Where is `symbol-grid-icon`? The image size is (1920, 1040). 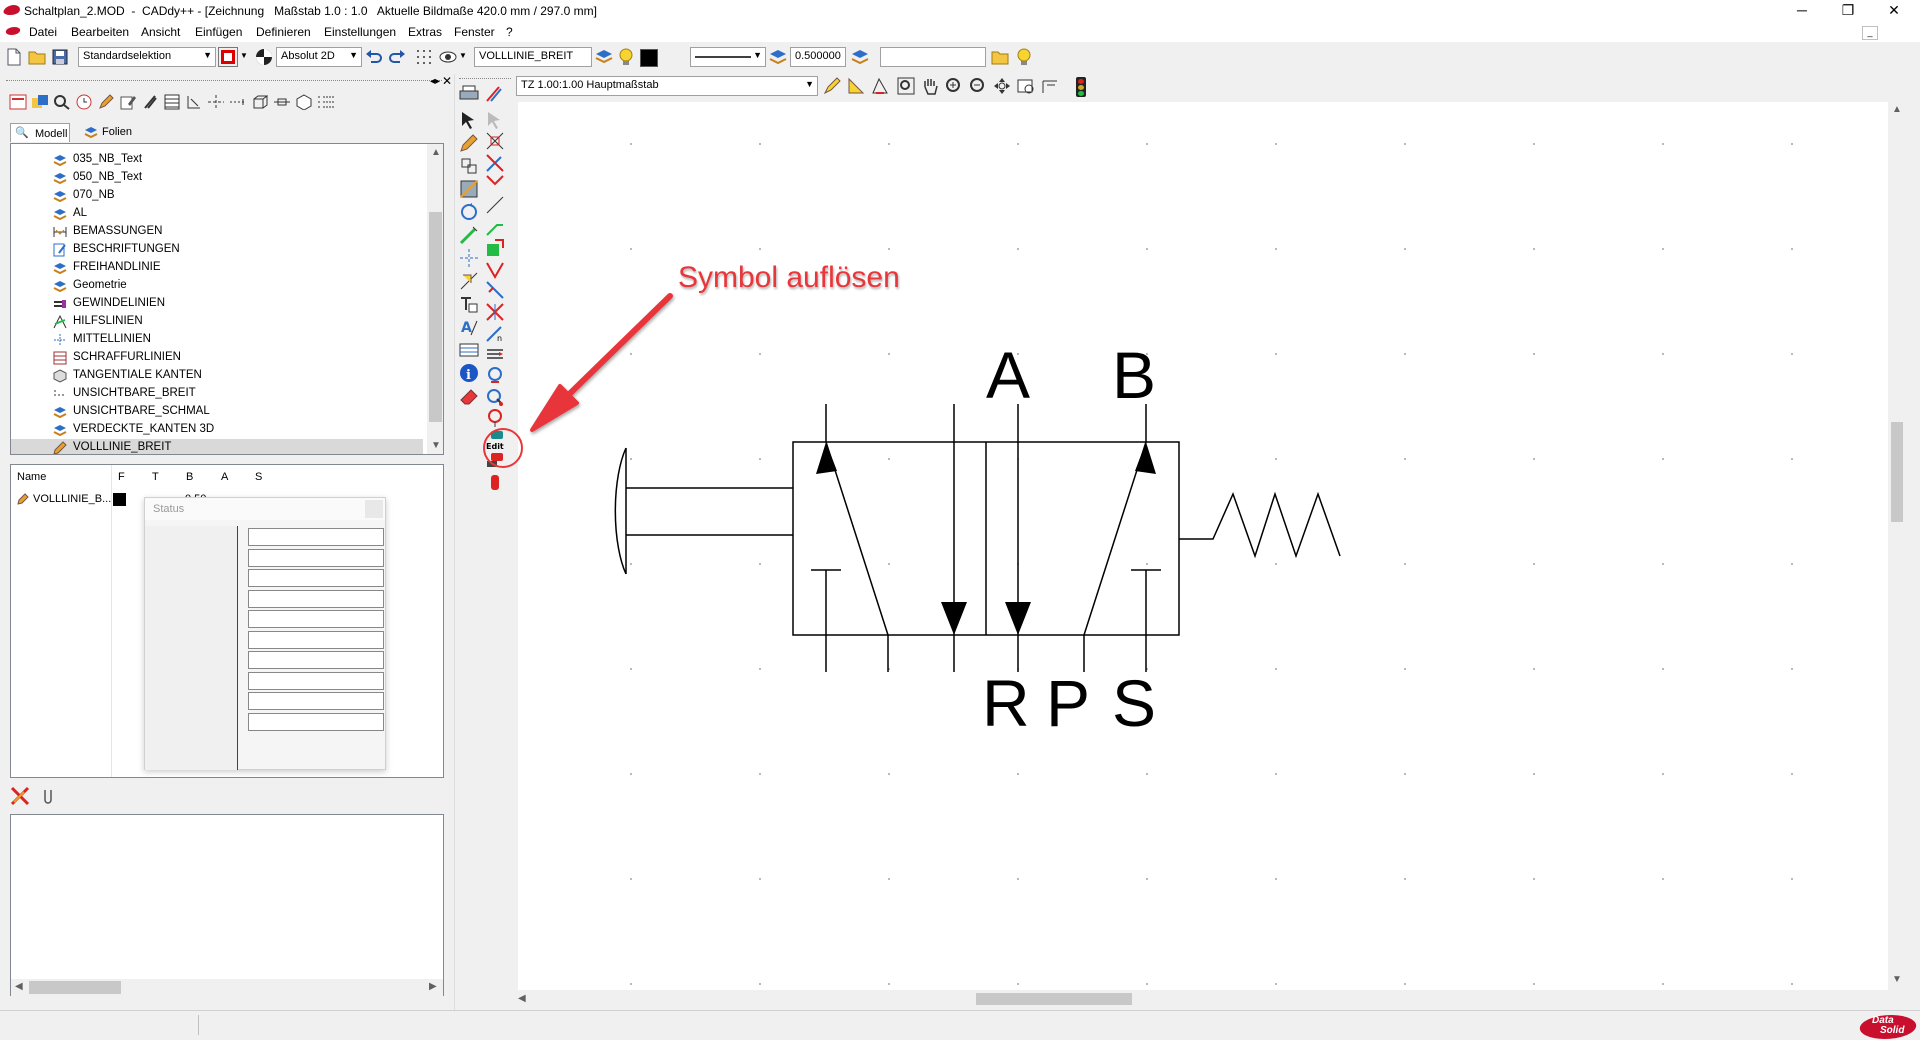 symbol-grid-icon is located at coordinates (194, 102).